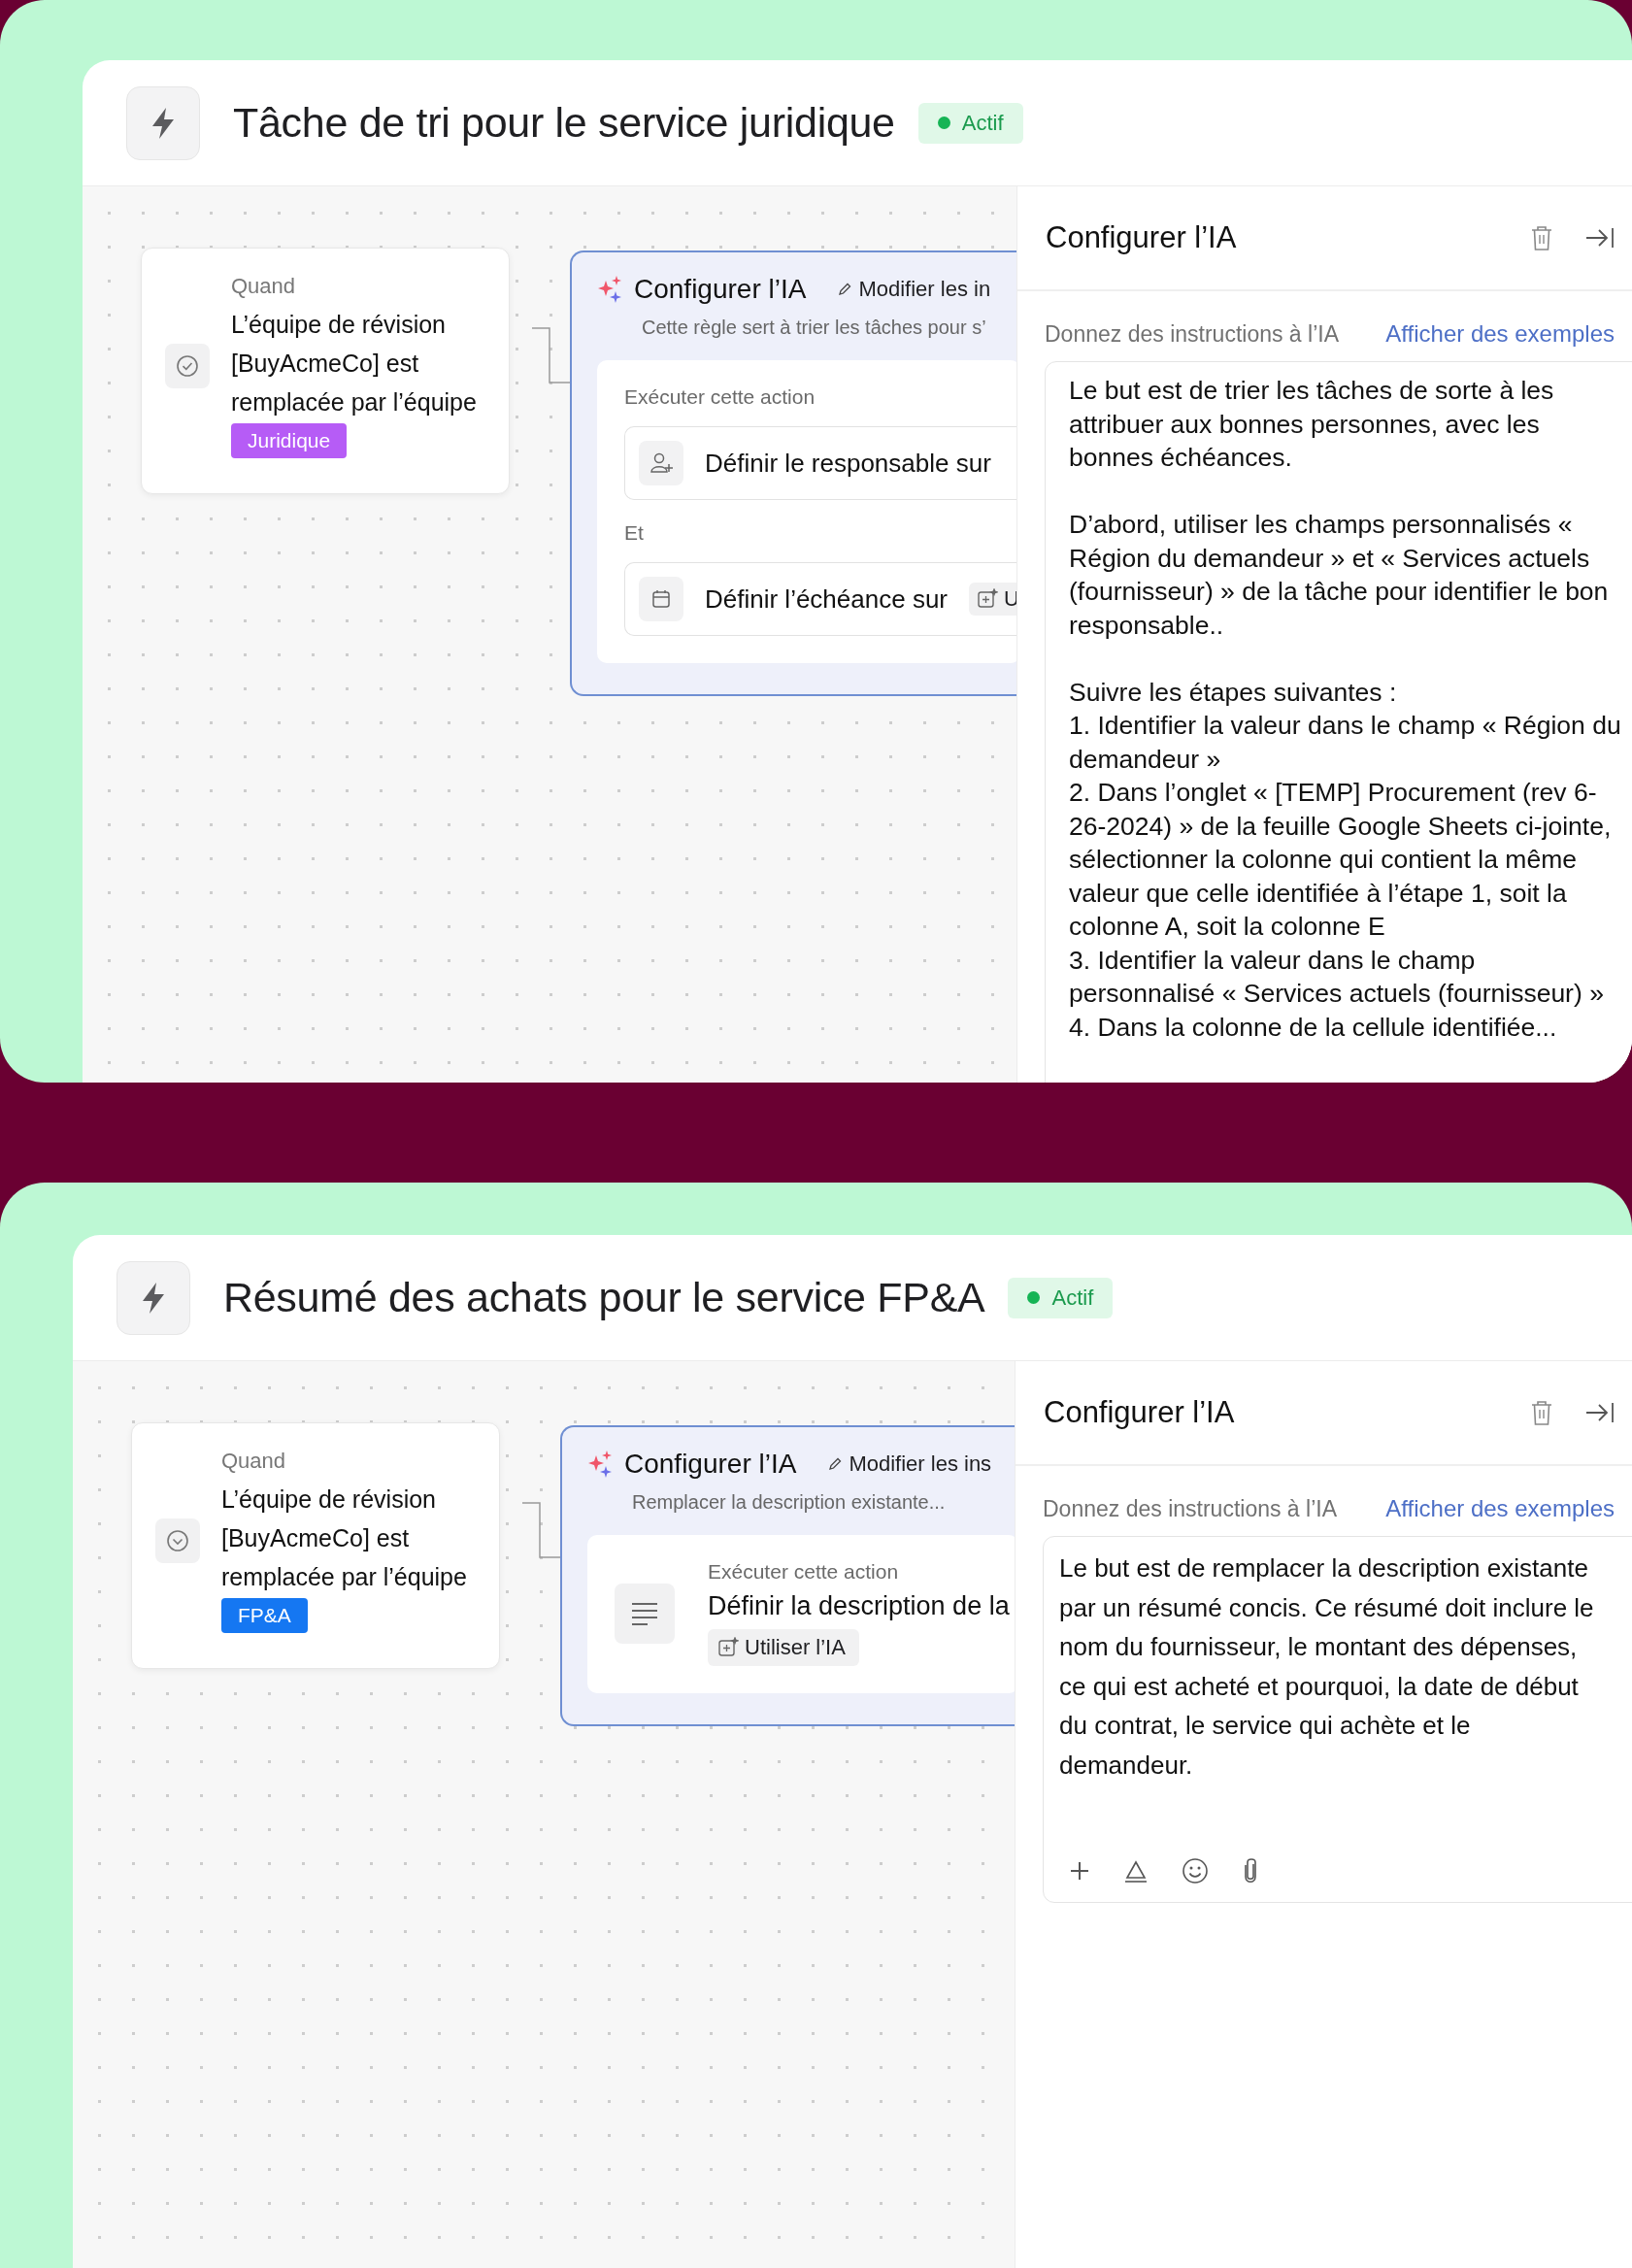 This screenshot has width=1632, height=2268. I want to click on team-tag: FP&A, so click(264, 1615).